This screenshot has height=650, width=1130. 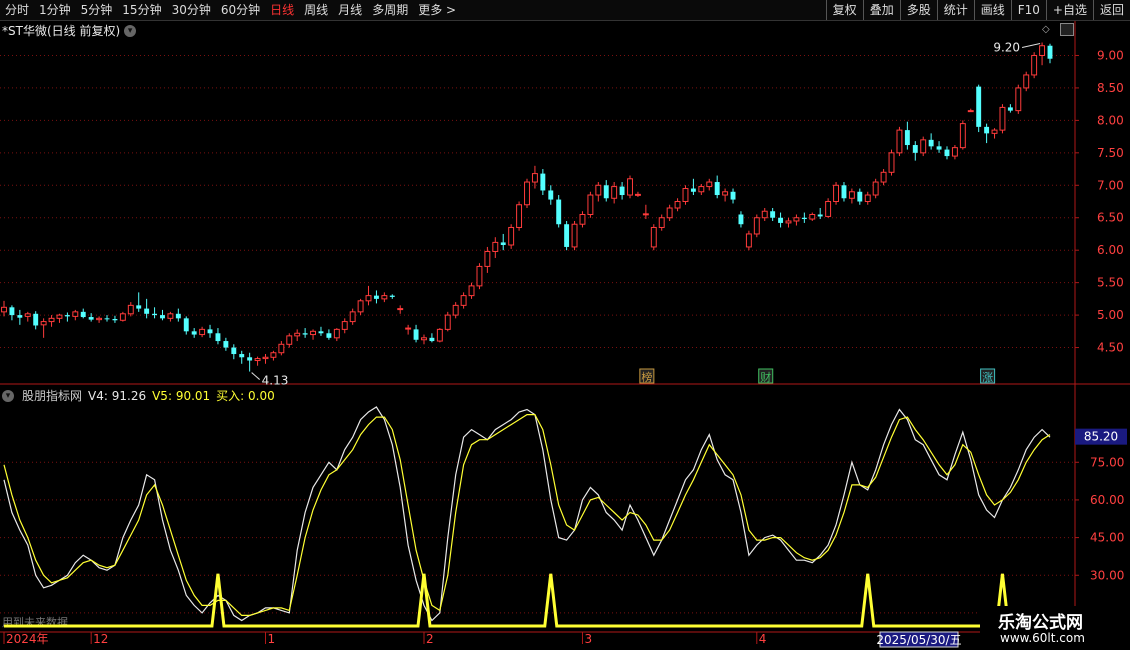 What do you see at coordinates (527, 600) in the screenshot?
I see `buy-signal-line` at bounding box center [527, 600].